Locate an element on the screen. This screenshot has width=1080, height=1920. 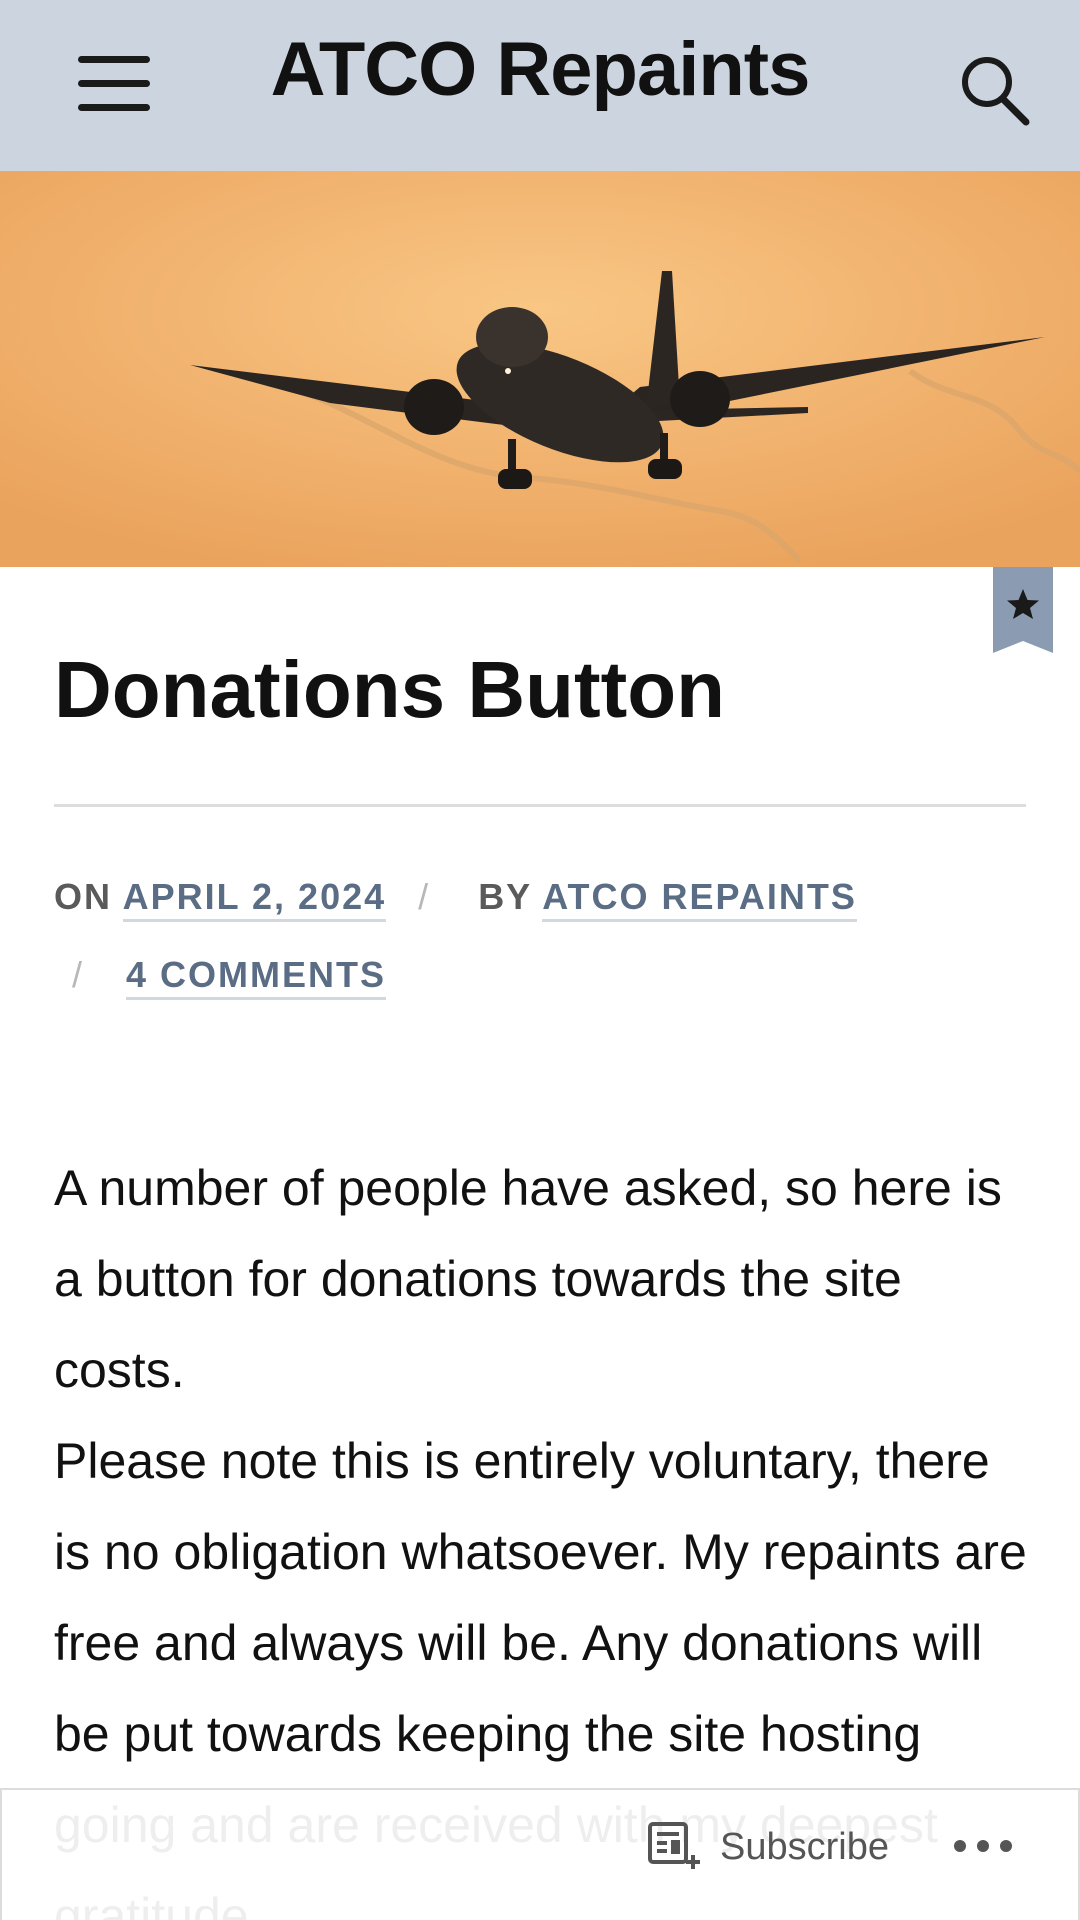
subscribe-button: Subscribe is located at coordinates (772, 1849).